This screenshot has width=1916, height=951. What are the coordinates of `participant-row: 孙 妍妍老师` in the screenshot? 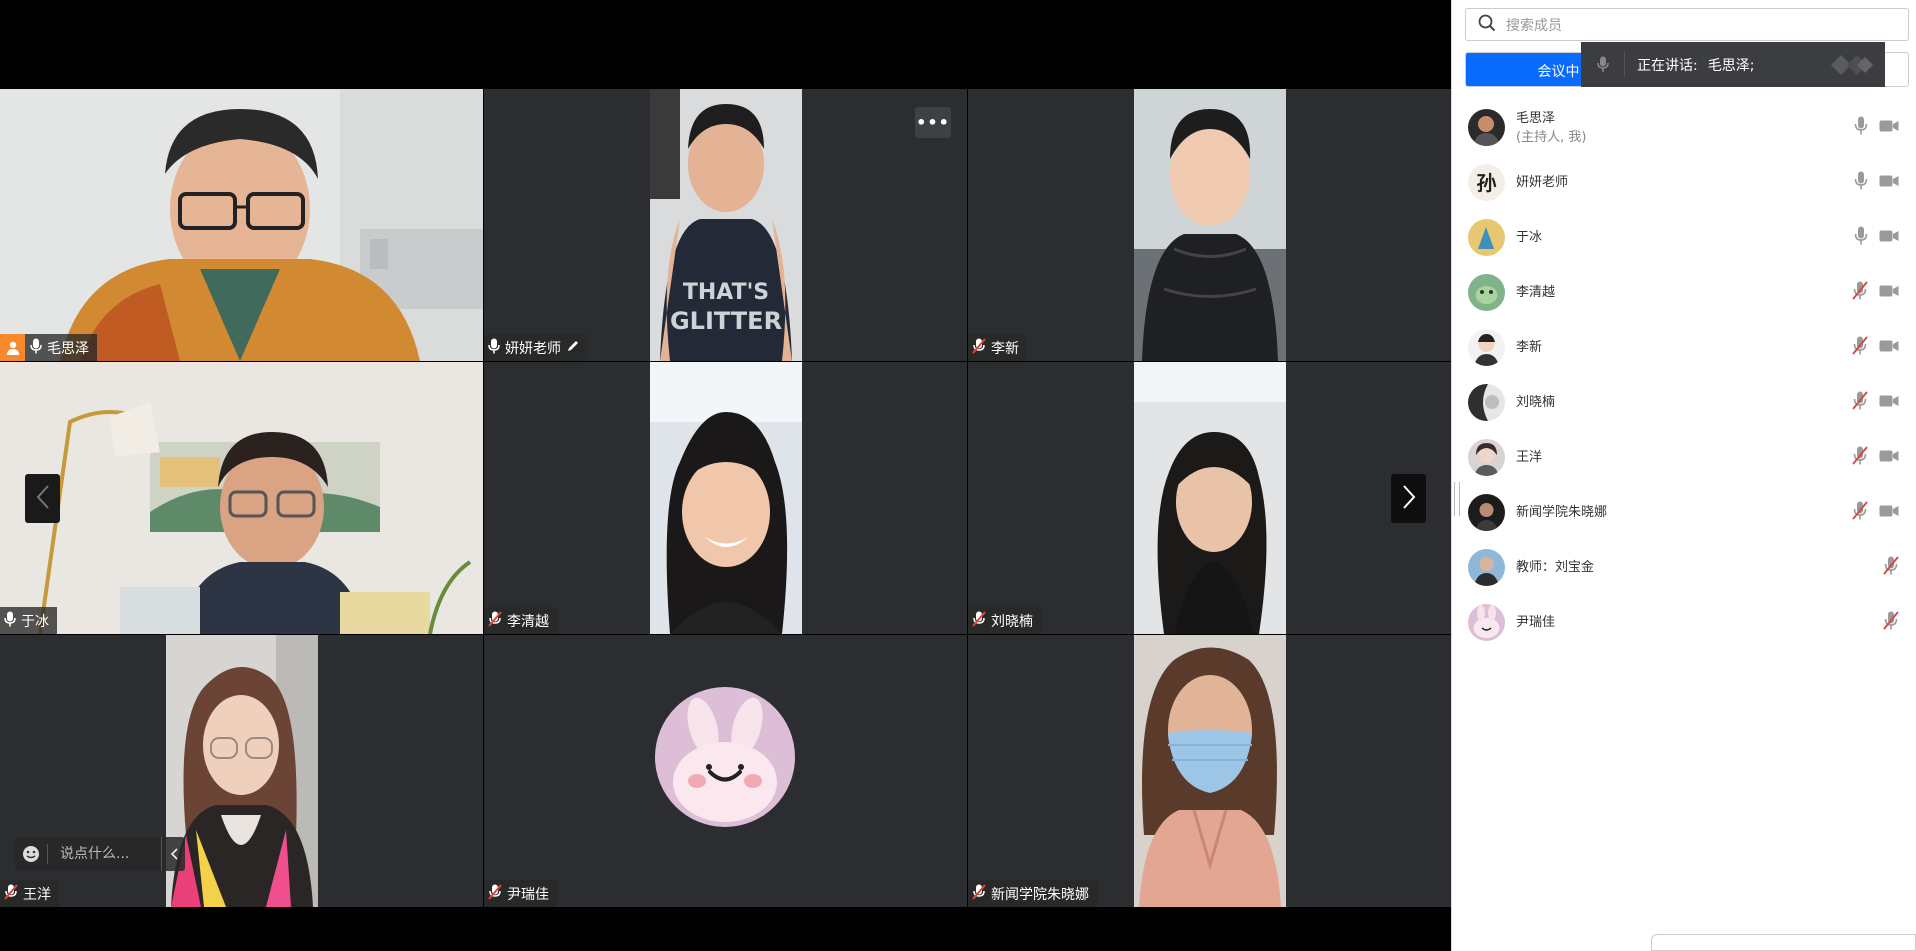 It's located at (1684, 182).